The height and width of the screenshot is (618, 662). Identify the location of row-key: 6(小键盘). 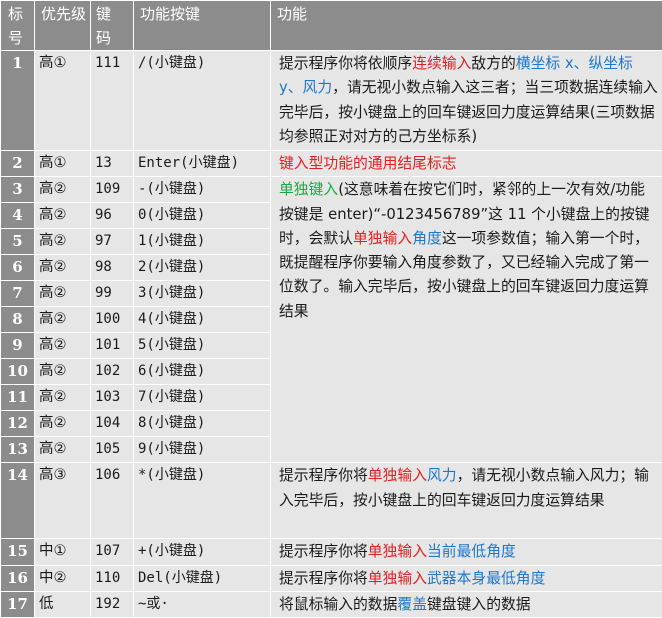
(202, 372).